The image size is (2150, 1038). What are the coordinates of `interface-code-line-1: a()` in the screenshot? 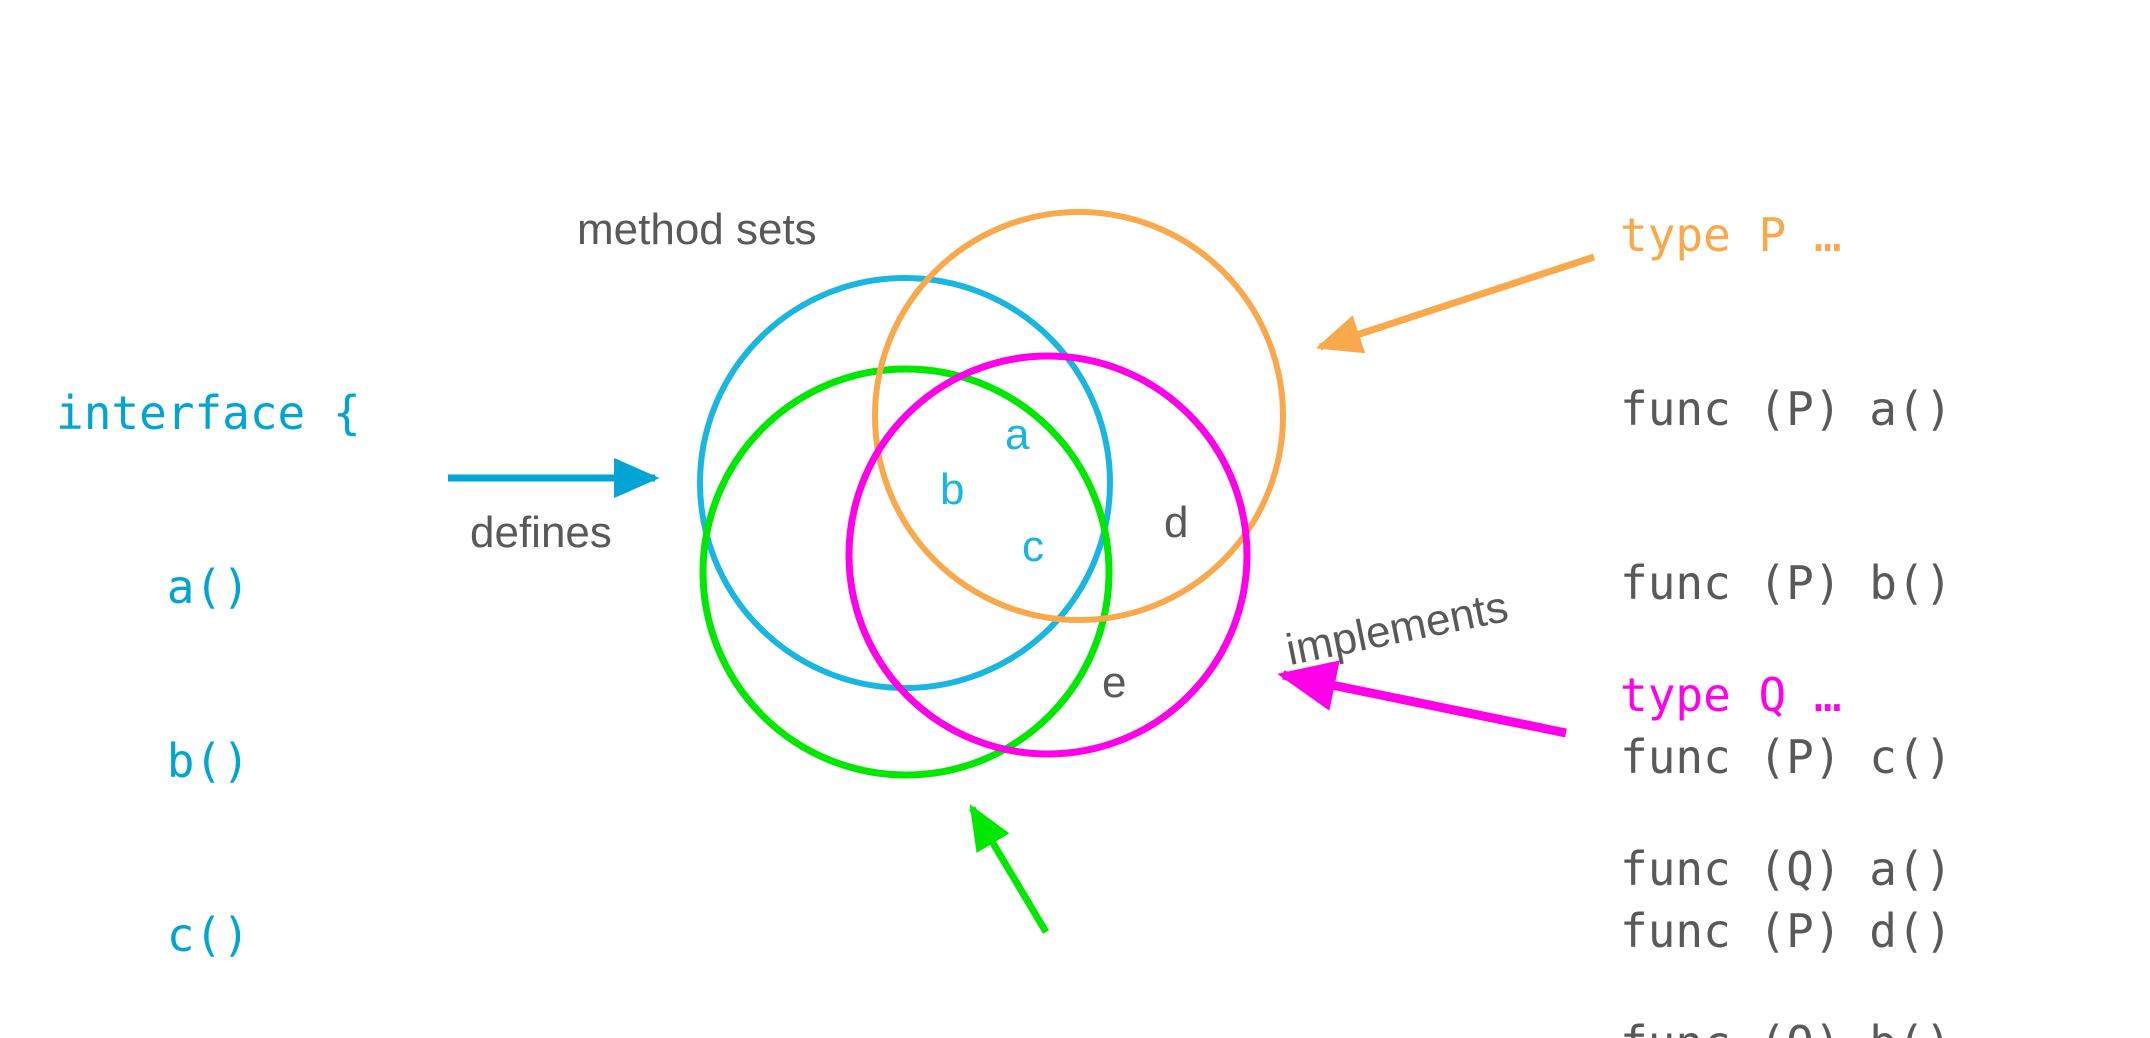 It's located at (153, 587).